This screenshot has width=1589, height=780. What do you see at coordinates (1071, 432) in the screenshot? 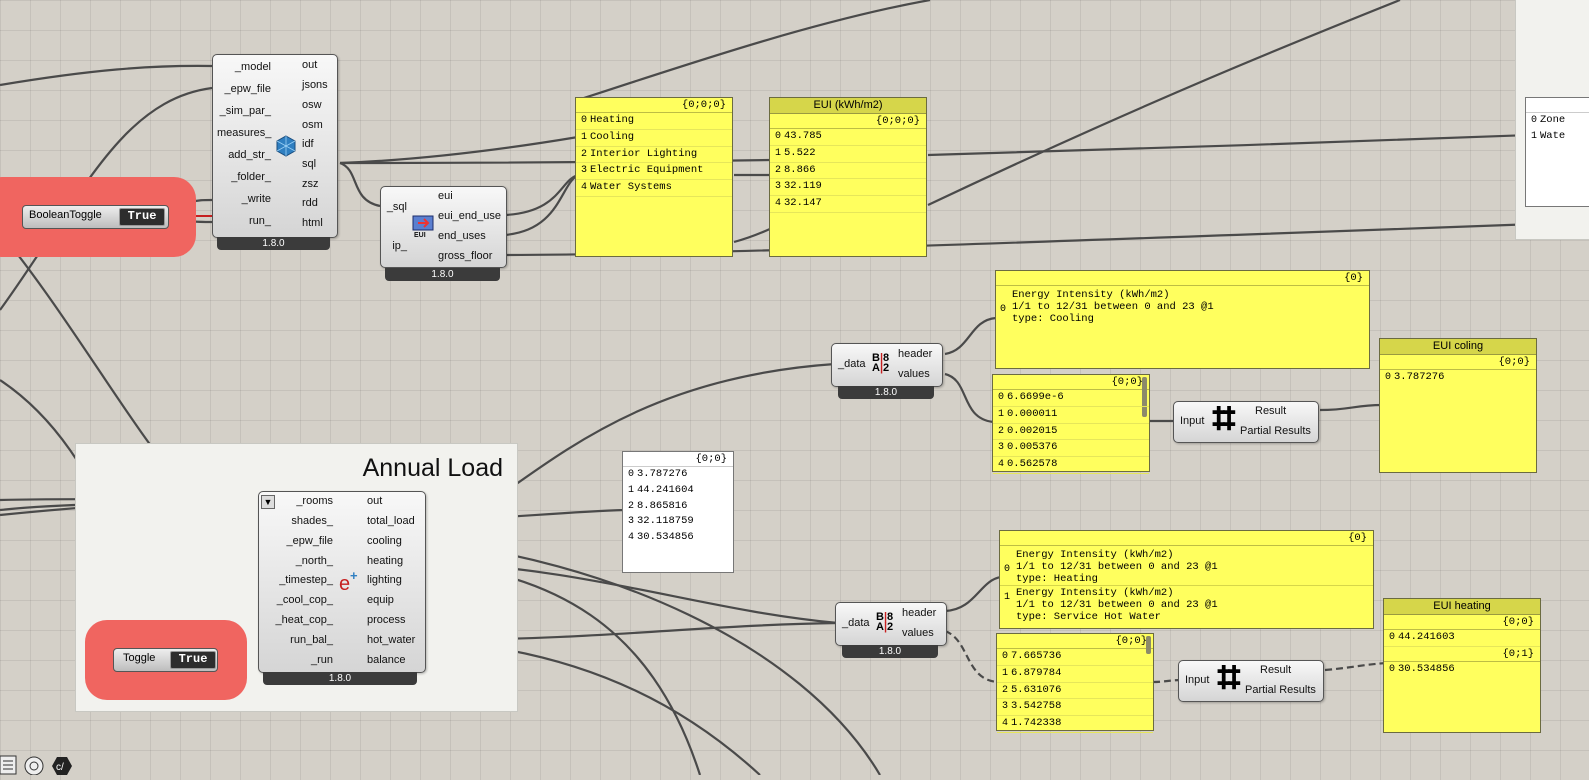
I see `list-item: 2 0.002015` at bounding box center [1071, 432].